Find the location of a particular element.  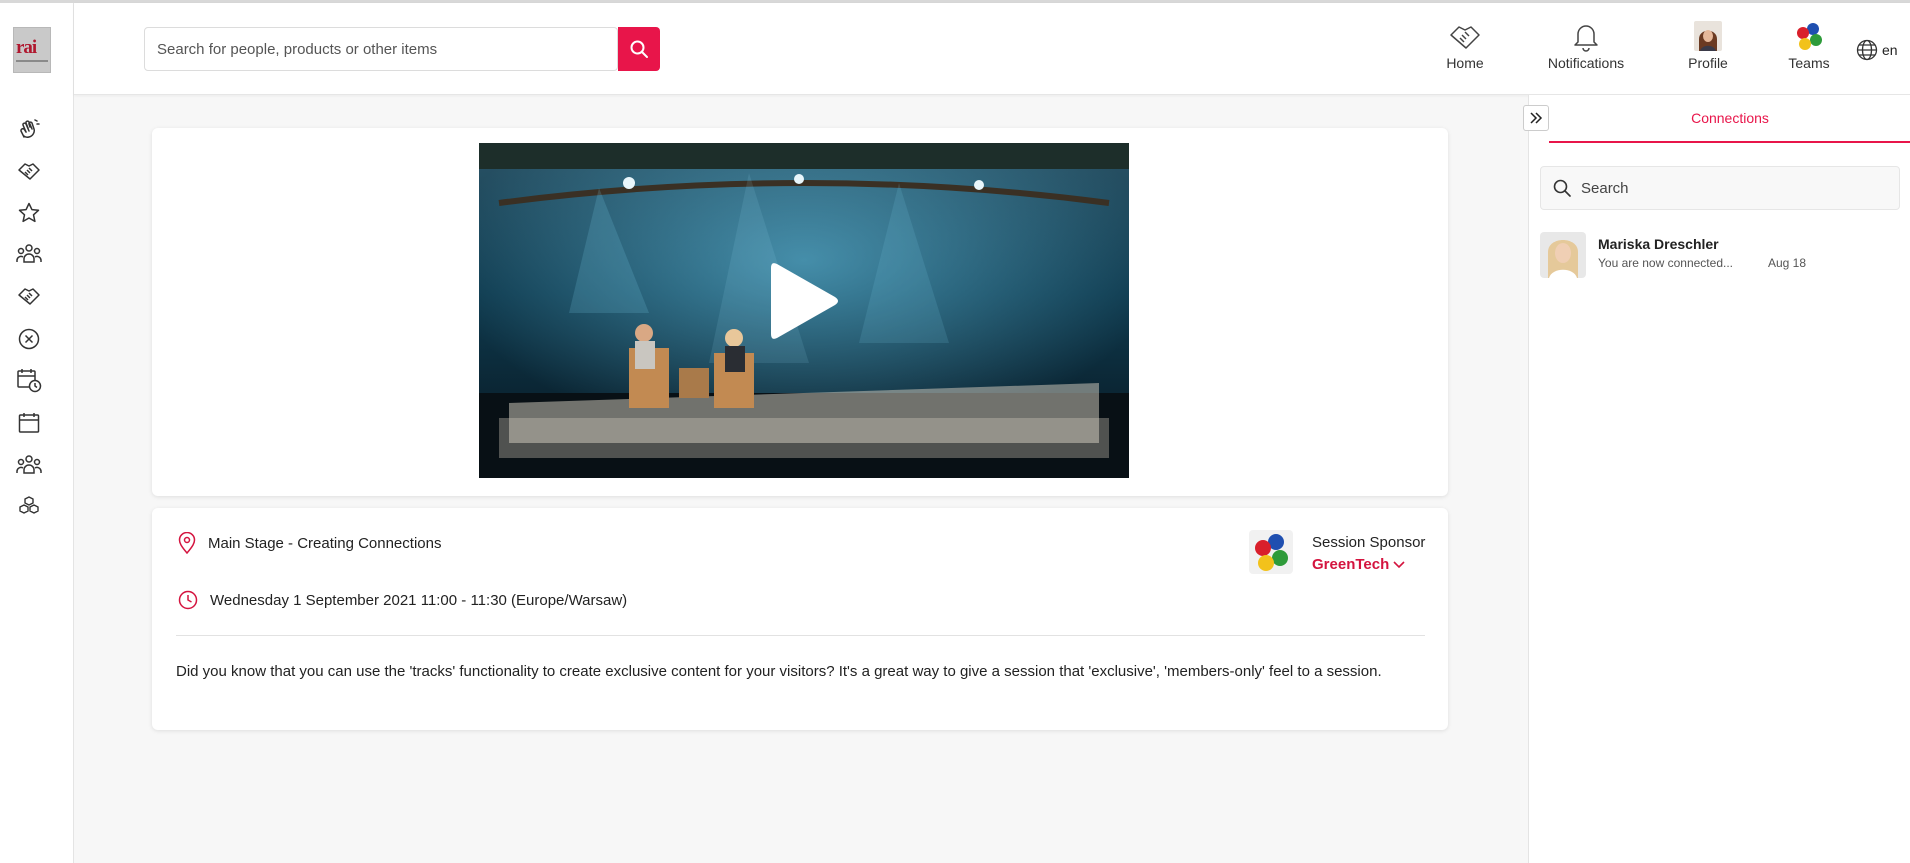

nav-profile: Profile is located at coordinates (1708, 49).